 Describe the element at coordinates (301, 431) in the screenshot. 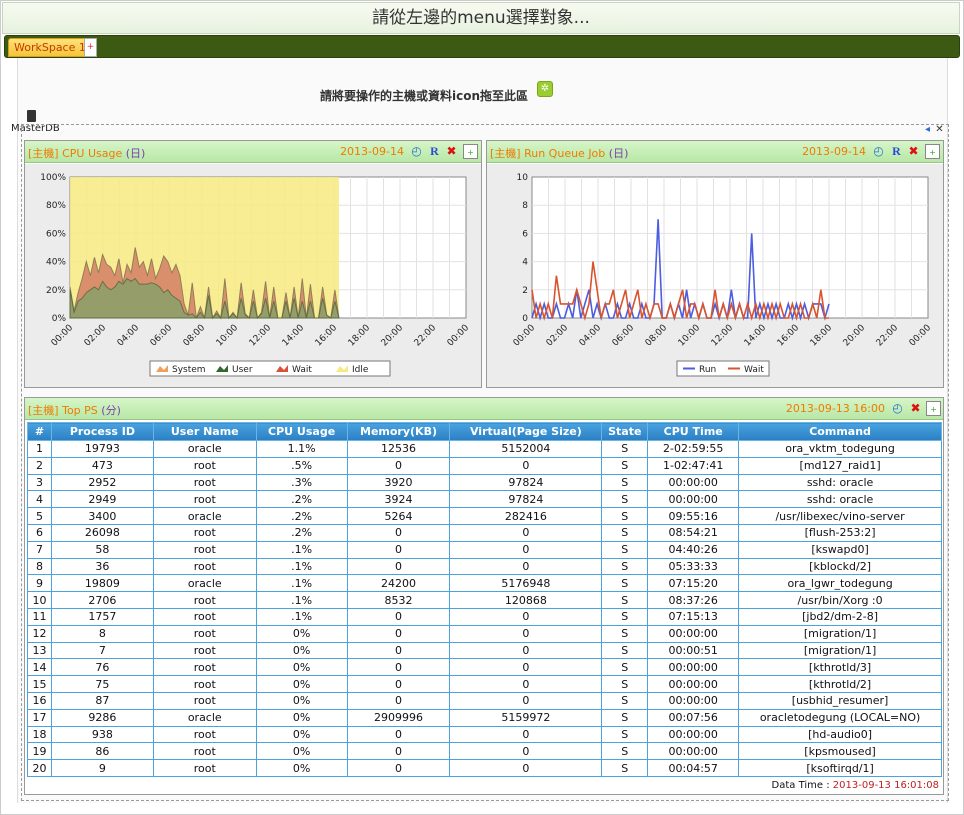

I see `column-header: CPU Usage` at that location.